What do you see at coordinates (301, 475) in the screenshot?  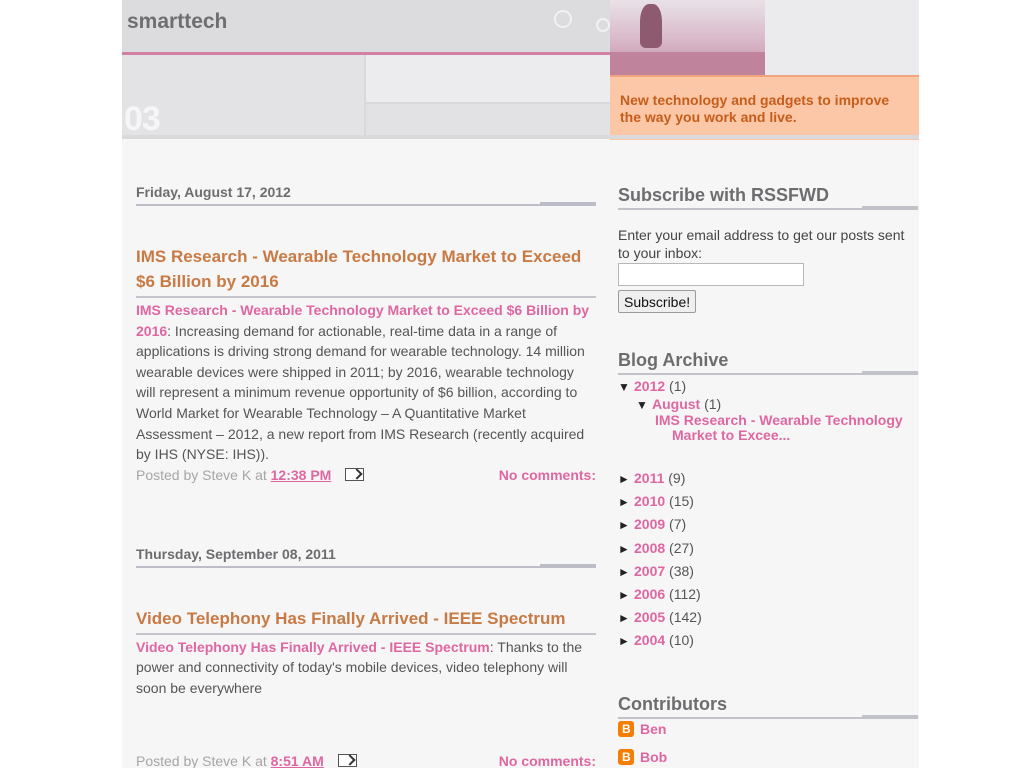 I see `post-time-link: 12:38 PM` at bounding box center [301, 475].